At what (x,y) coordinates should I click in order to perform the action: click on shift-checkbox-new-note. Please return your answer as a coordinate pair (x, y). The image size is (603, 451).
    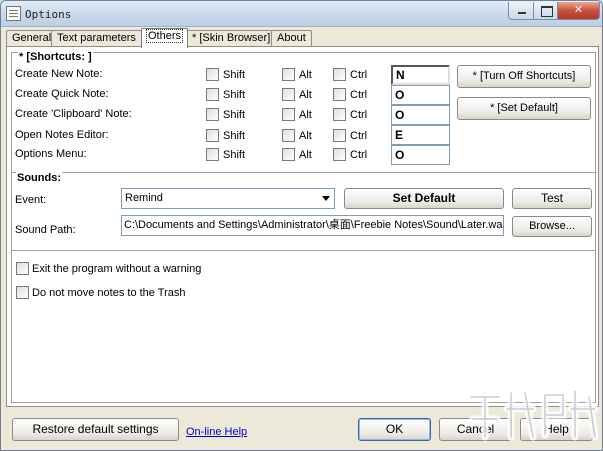
    Looking at the image, I should click on (212, 74).